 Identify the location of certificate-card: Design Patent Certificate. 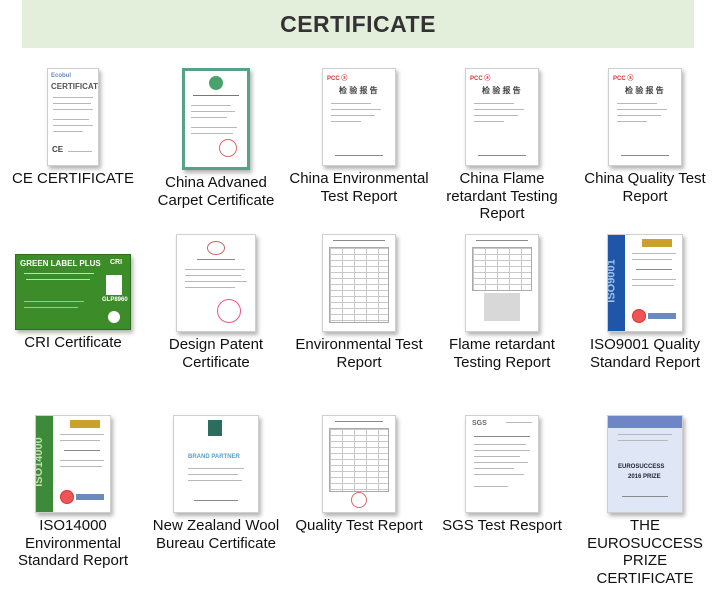
(216, 302).